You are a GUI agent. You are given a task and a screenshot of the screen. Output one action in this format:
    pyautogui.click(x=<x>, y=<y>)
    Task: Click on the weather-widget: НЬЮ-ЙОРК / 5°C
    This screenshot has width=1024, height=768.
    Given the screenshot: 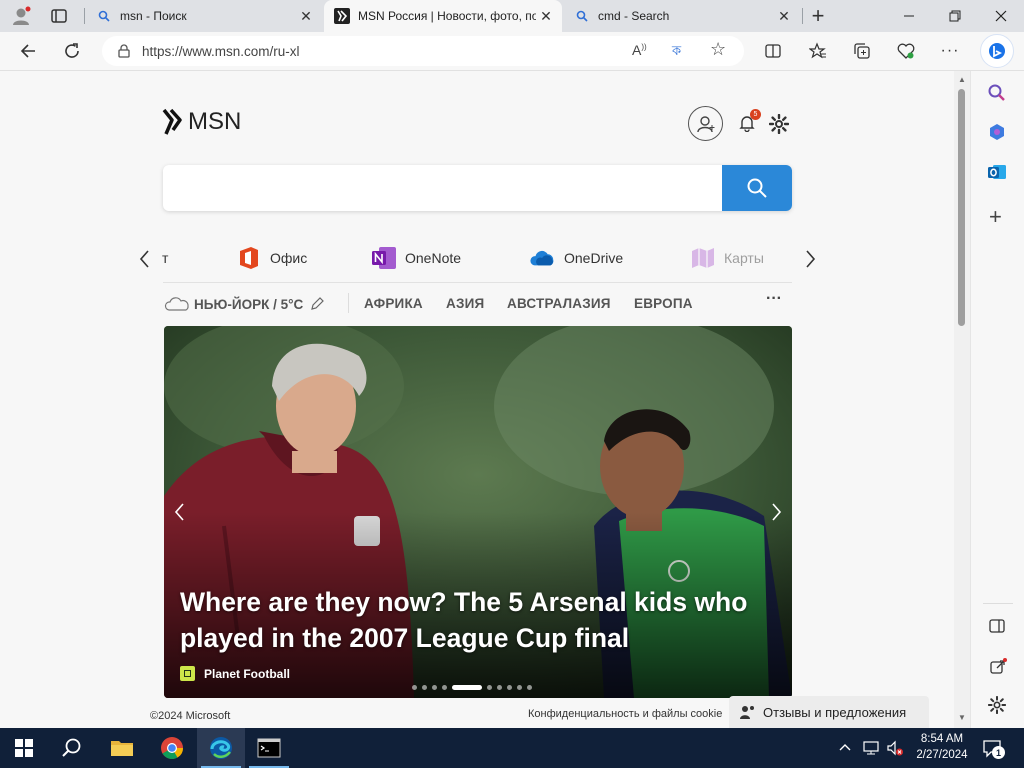 What is the action you would take?
    pyautogui.click(x=244, y=304)
    